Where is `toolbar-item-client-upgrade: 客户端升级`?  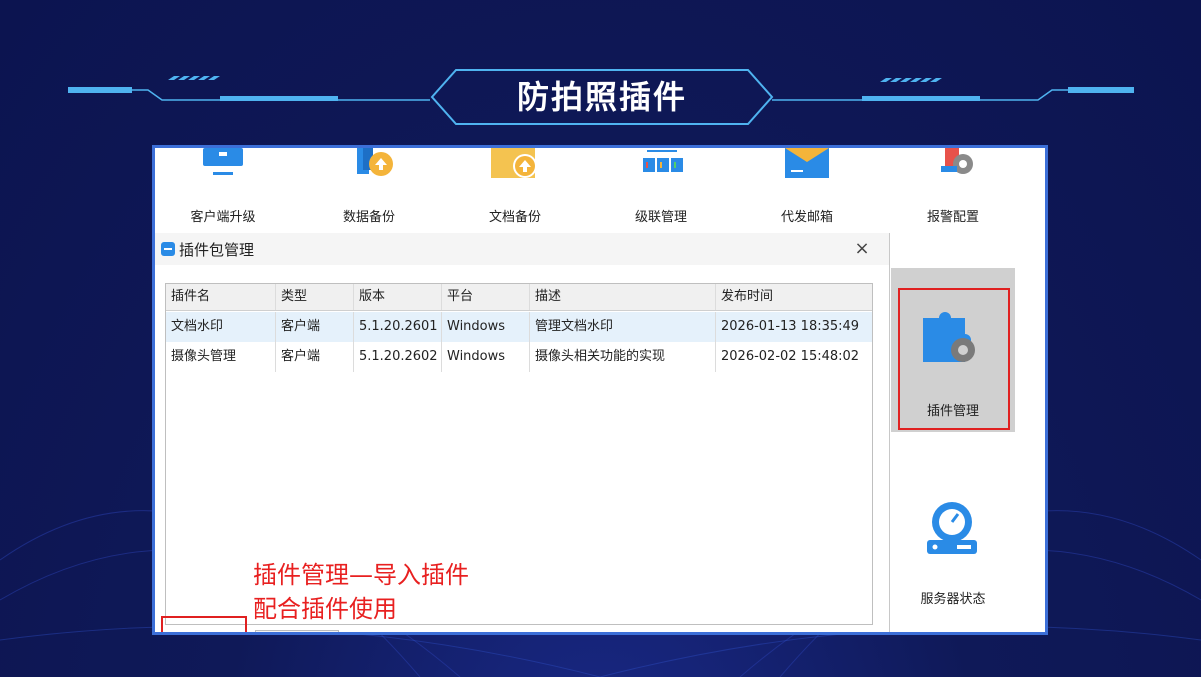 toolbar-item-client-upgrade: 客户端升级 is located at coordinates (223, 188).